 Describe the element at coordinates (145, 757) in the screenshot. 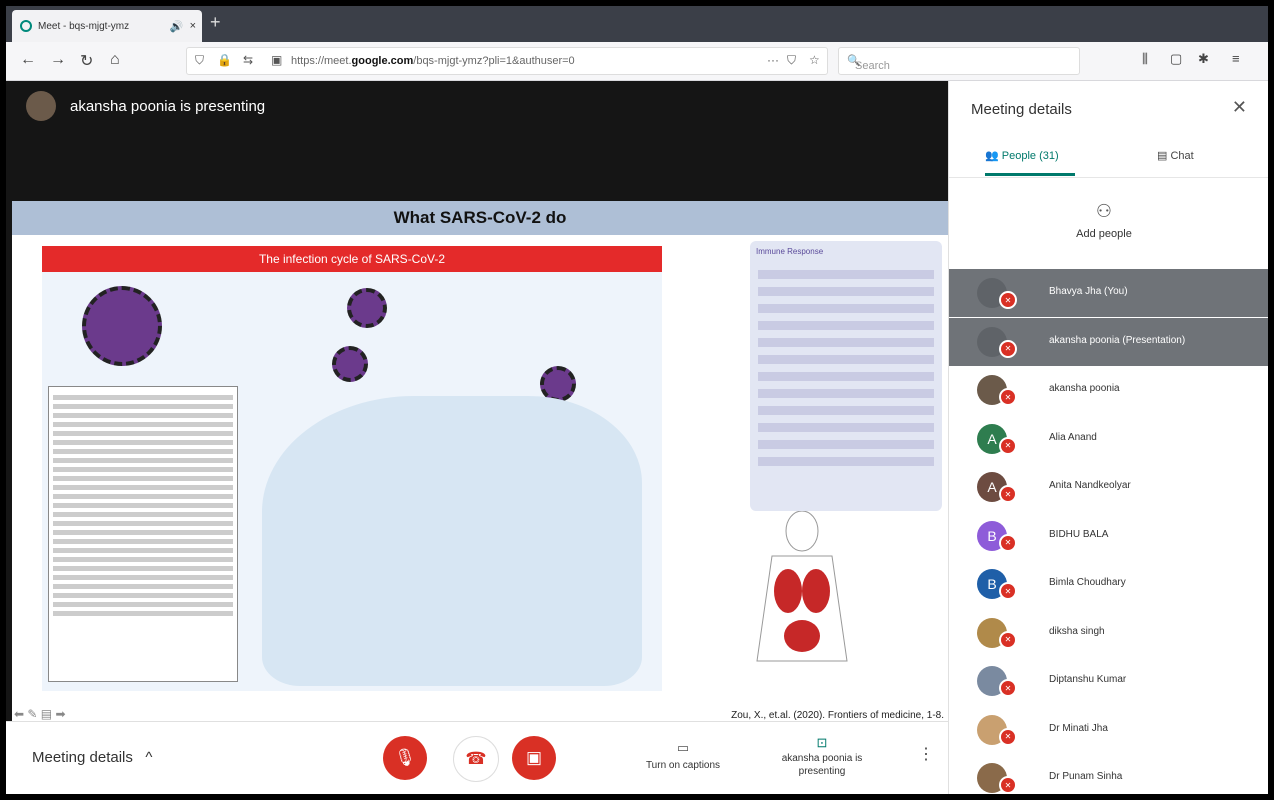

I see `chevron-up-icon: ^` at that location.